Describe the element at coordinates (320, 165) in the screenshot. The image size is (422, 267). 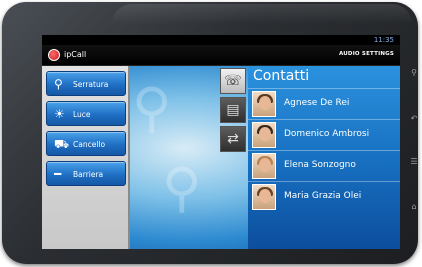
I see `contact-name: Elena Sonzogno` at that location.